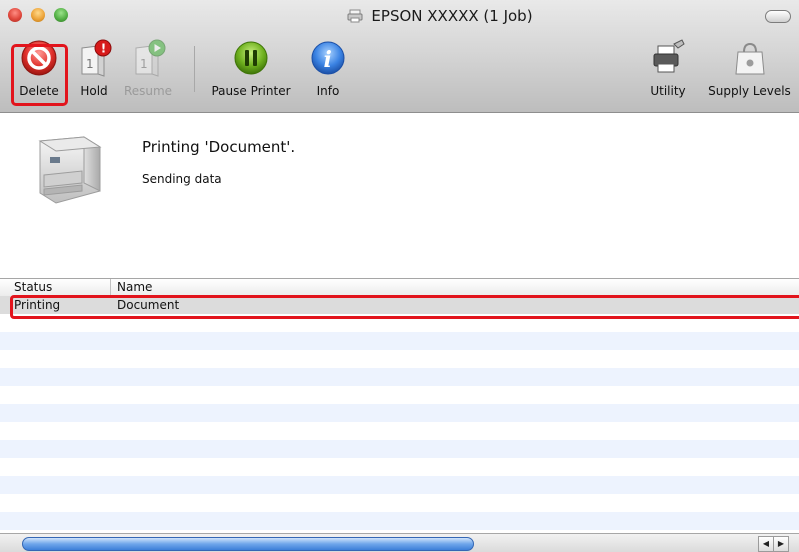 Image resolution: width=799 pixels, height=552 pixels. I want to click on horizontal-scrollbar: ◀ ▶, so click(399, 542).